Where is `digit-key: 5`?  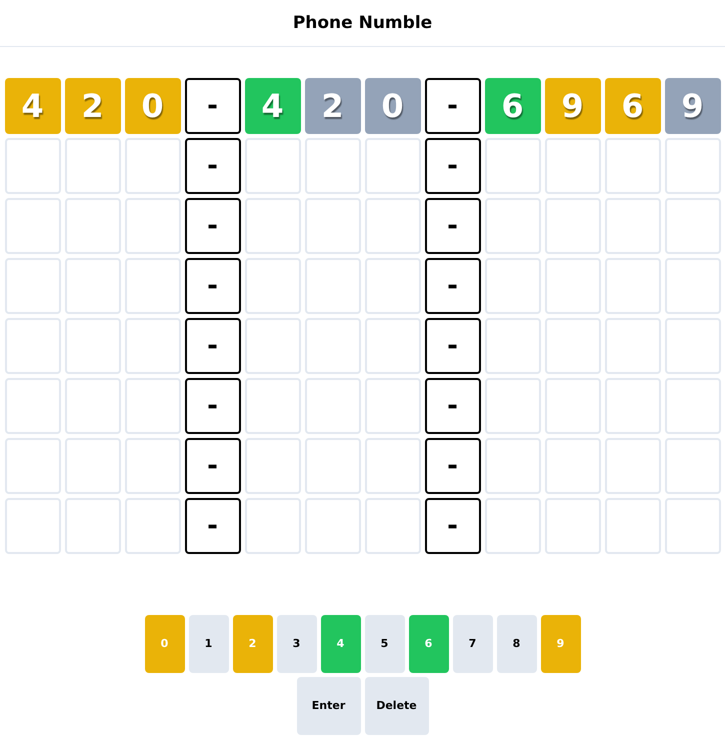 digit-key: 5 is located at coordinates (384, 644).